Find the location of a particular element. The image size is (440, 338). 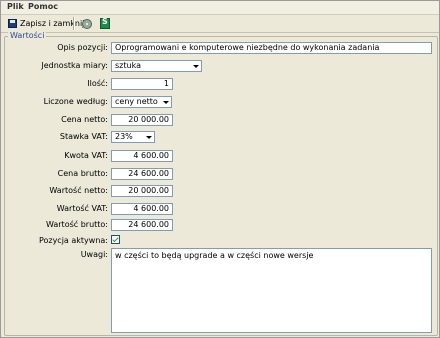

vat-rate-select: 23% is located at coordinates (133, 137).